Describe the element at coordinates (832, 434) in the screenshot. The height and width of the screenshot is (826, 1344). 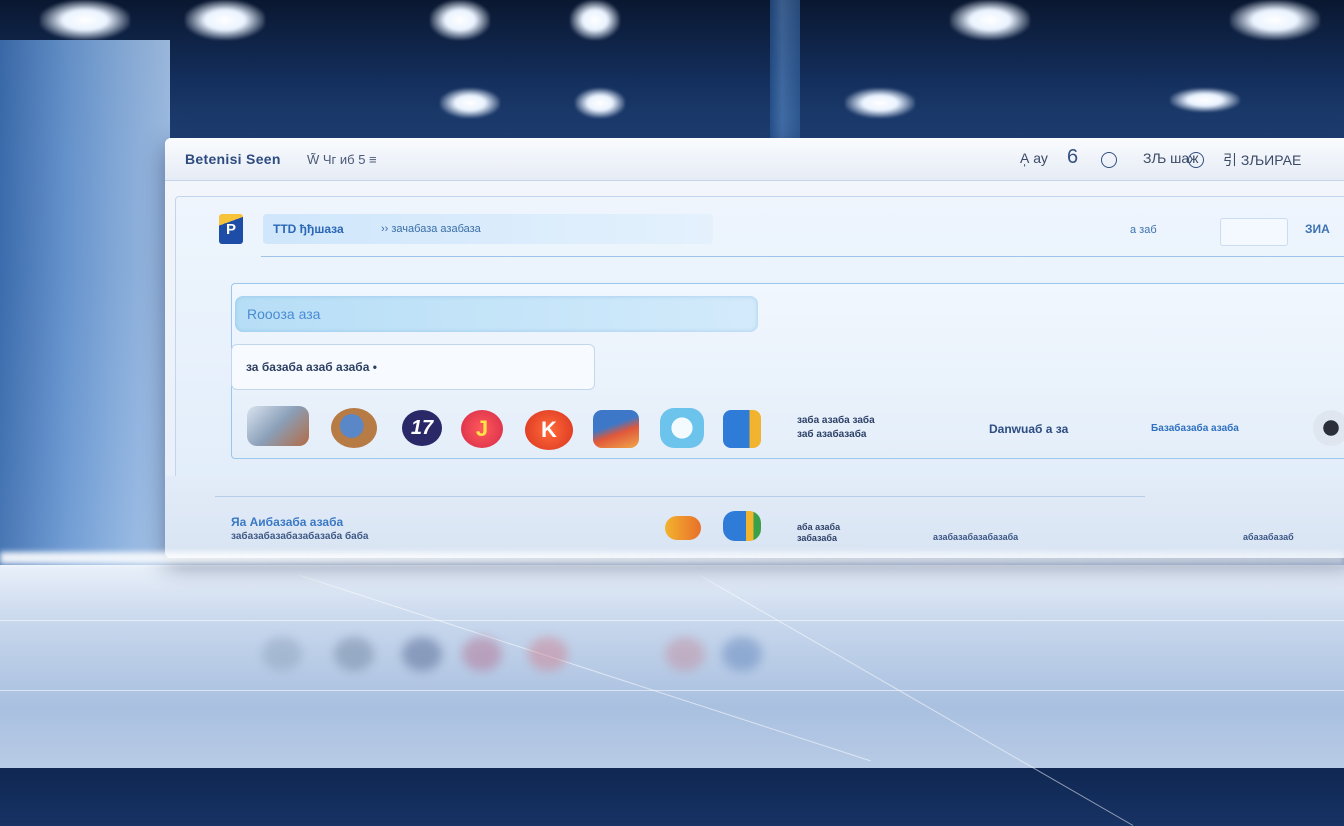
I see `panel-meta-line2: заб азабазаба` at that location.